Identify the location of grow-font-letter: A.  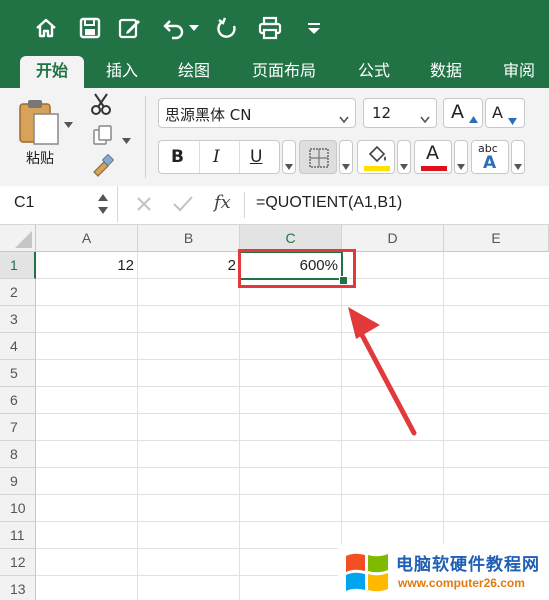
(457, 112).